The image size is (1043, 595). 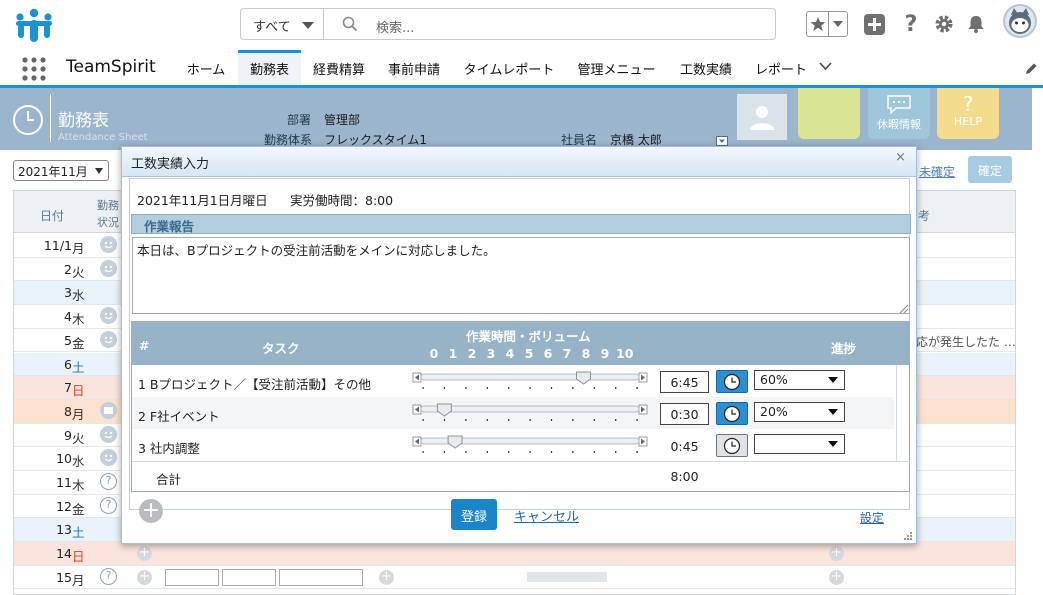 I want to click on time-bar, so click(x=567, y=576).